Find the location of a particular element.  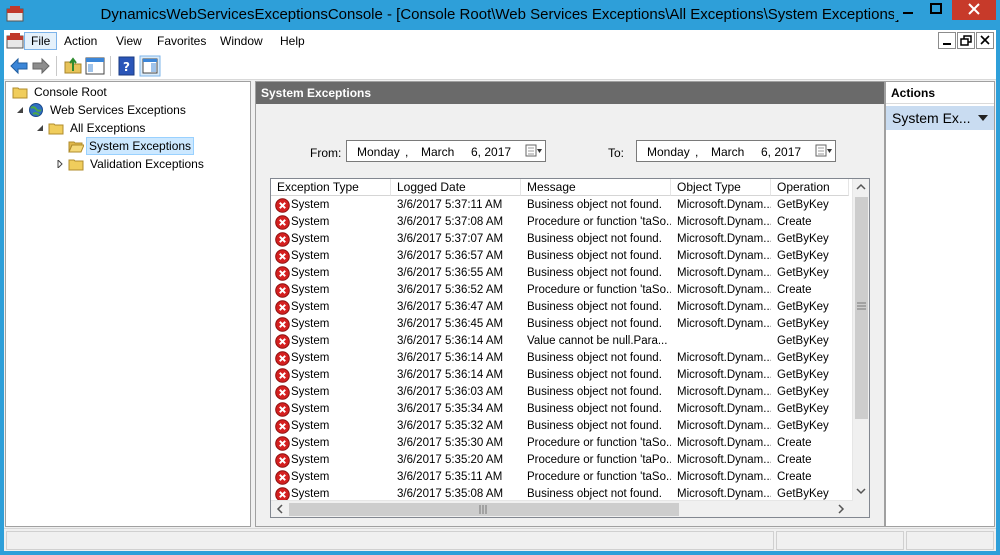

scroll-down-icon is located at coordinates (861, 491).